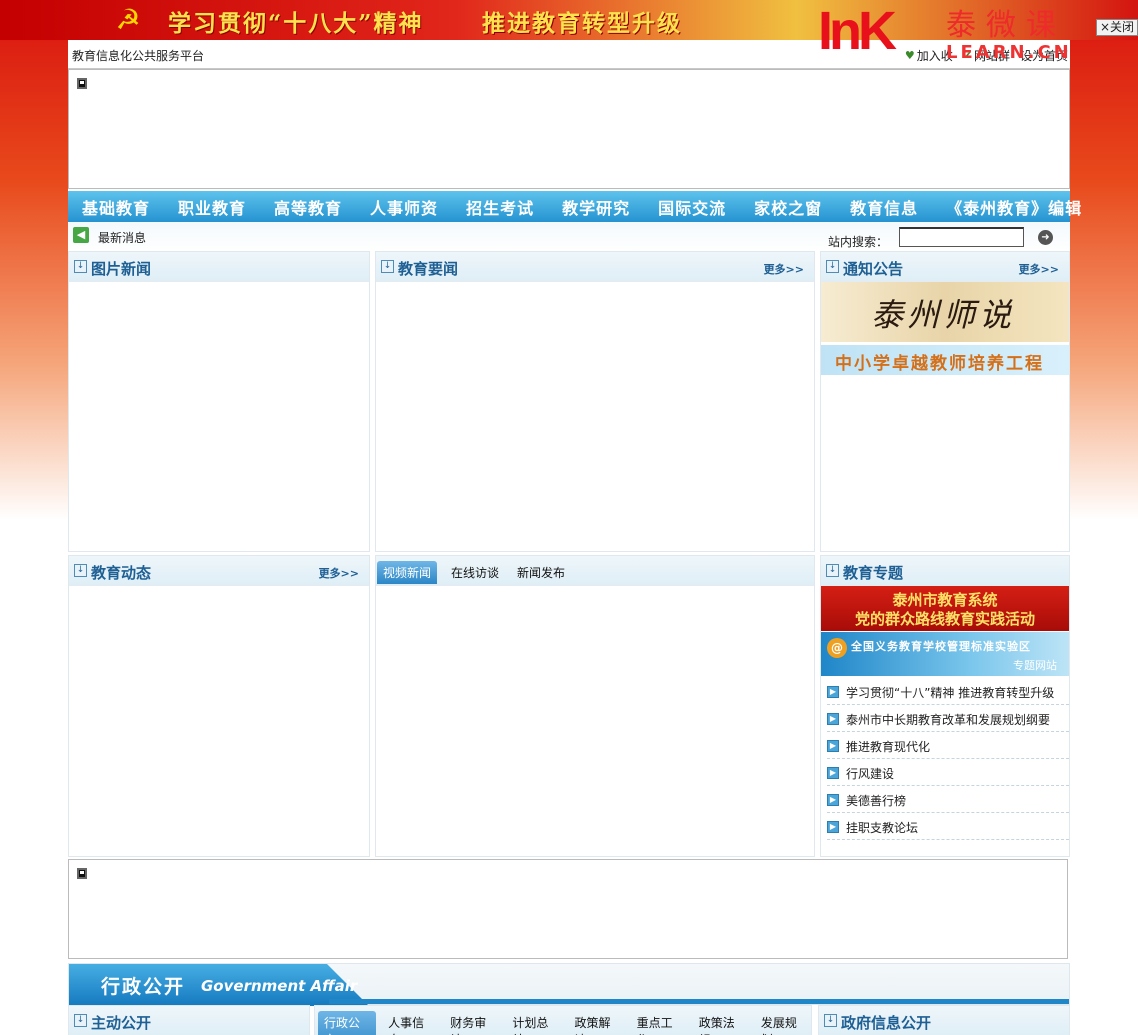 The height and width of the screenshot is (1035, 1138). I want to click on nav-home-school: 家校之窗, so click(788, 207).